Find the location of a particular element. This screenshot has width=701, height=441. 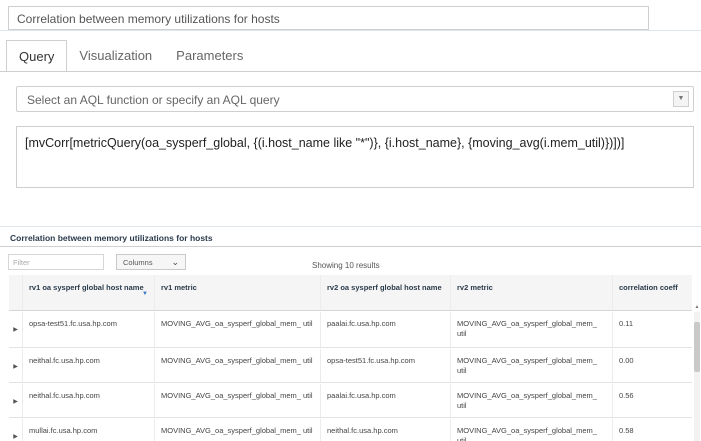

tab-parameters: Parameters is located at coordinates (209, 56).